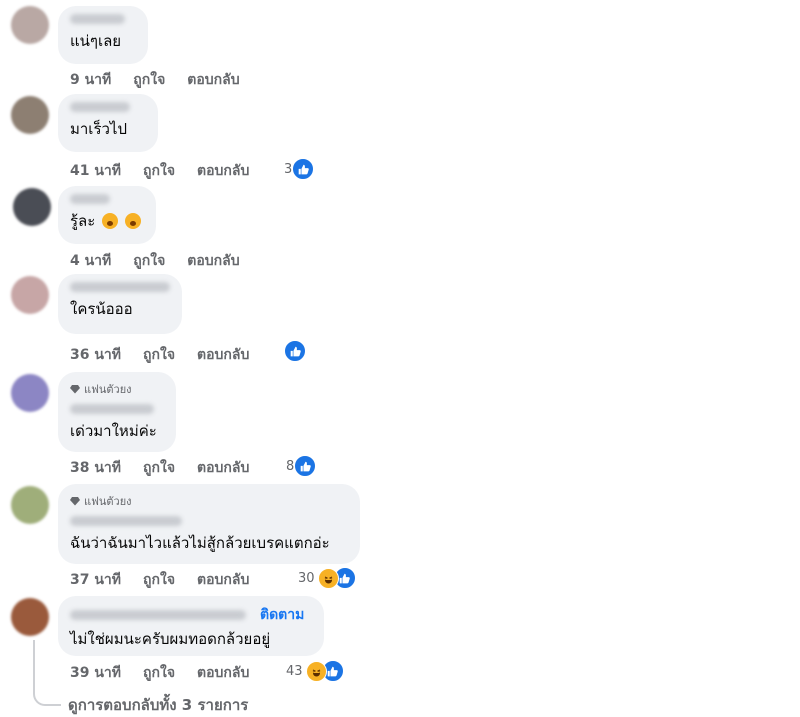  I want to click on timestamp: 39 นาที, so click(95, 673).